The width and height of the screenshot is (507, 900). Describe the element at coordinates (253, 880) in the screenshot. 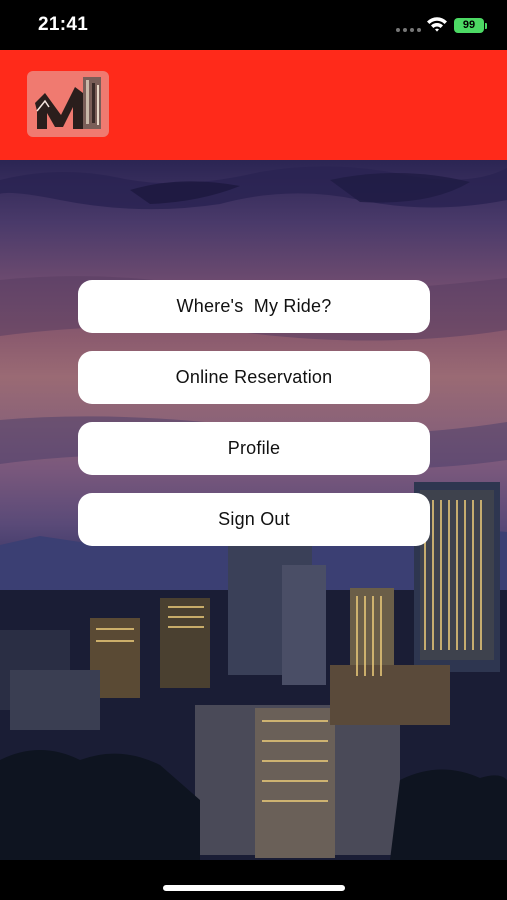

I see `home-indicator-area` at that location.